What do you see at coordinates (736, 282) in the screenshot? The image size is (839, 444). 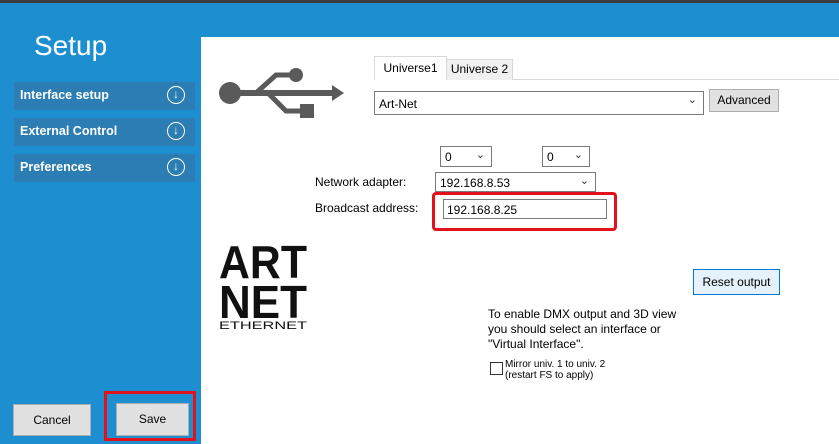 I see `reset-output-button: Reset output` at bounding box center [736, 282].